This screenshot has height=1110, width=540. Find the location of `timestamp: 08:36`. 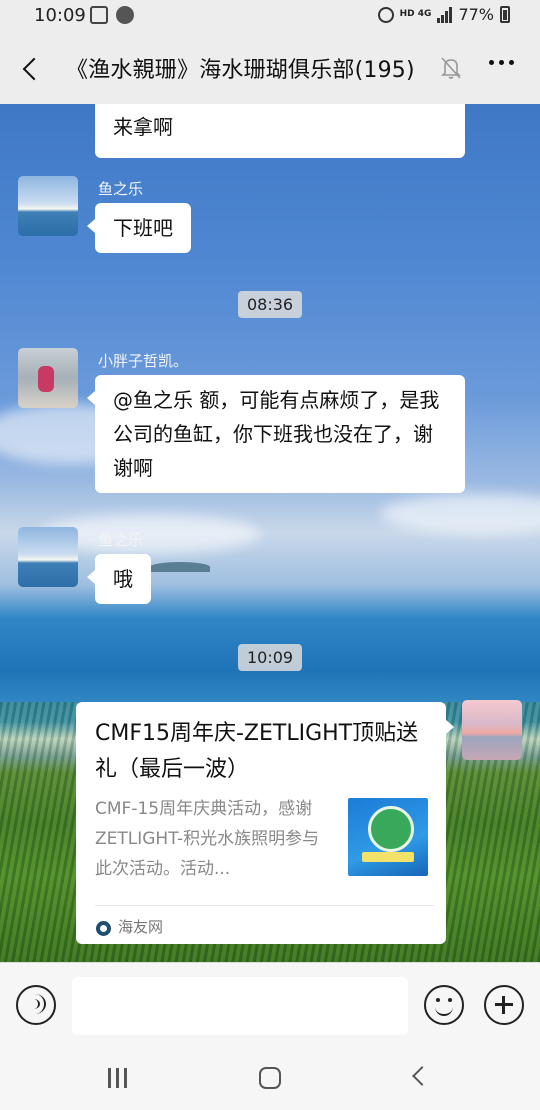

timestamp: 08:36 is located at coordinates (270, 304).